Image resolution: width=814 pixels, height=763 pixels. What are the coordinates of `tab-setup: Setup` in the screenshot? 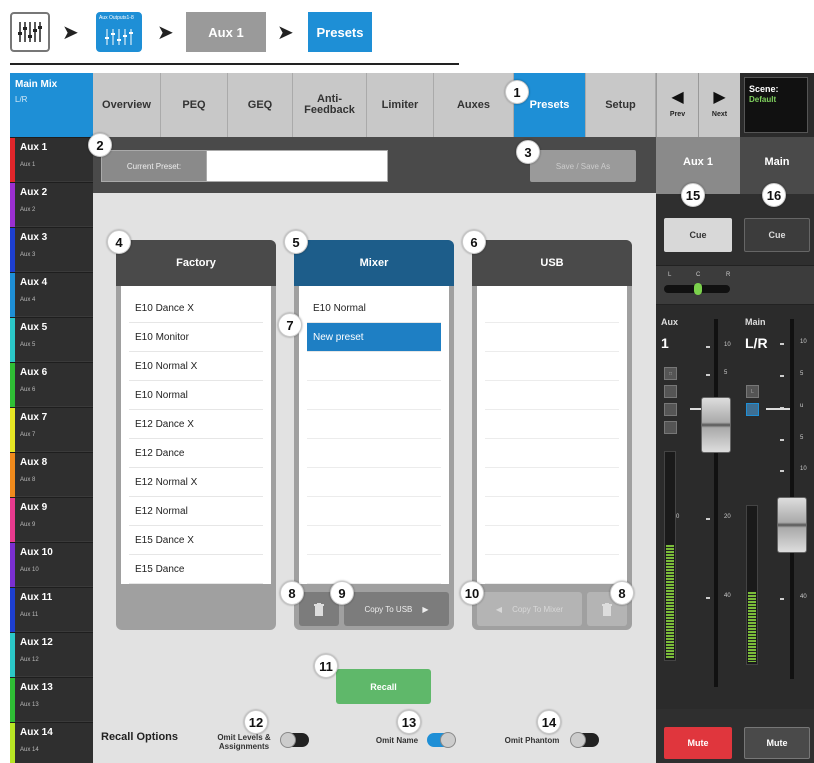 It's located at (621, 105).